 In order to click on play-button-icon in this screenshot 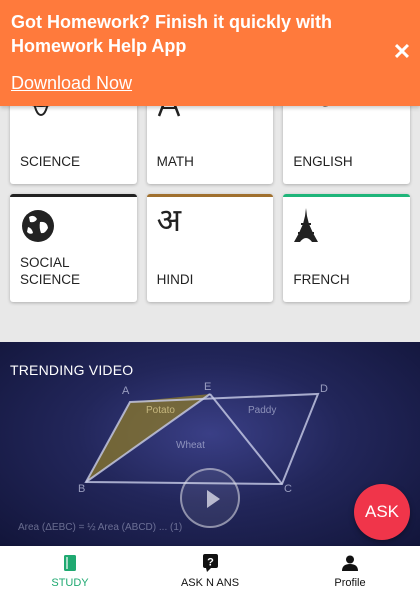, I will do `click(210, 498)`.